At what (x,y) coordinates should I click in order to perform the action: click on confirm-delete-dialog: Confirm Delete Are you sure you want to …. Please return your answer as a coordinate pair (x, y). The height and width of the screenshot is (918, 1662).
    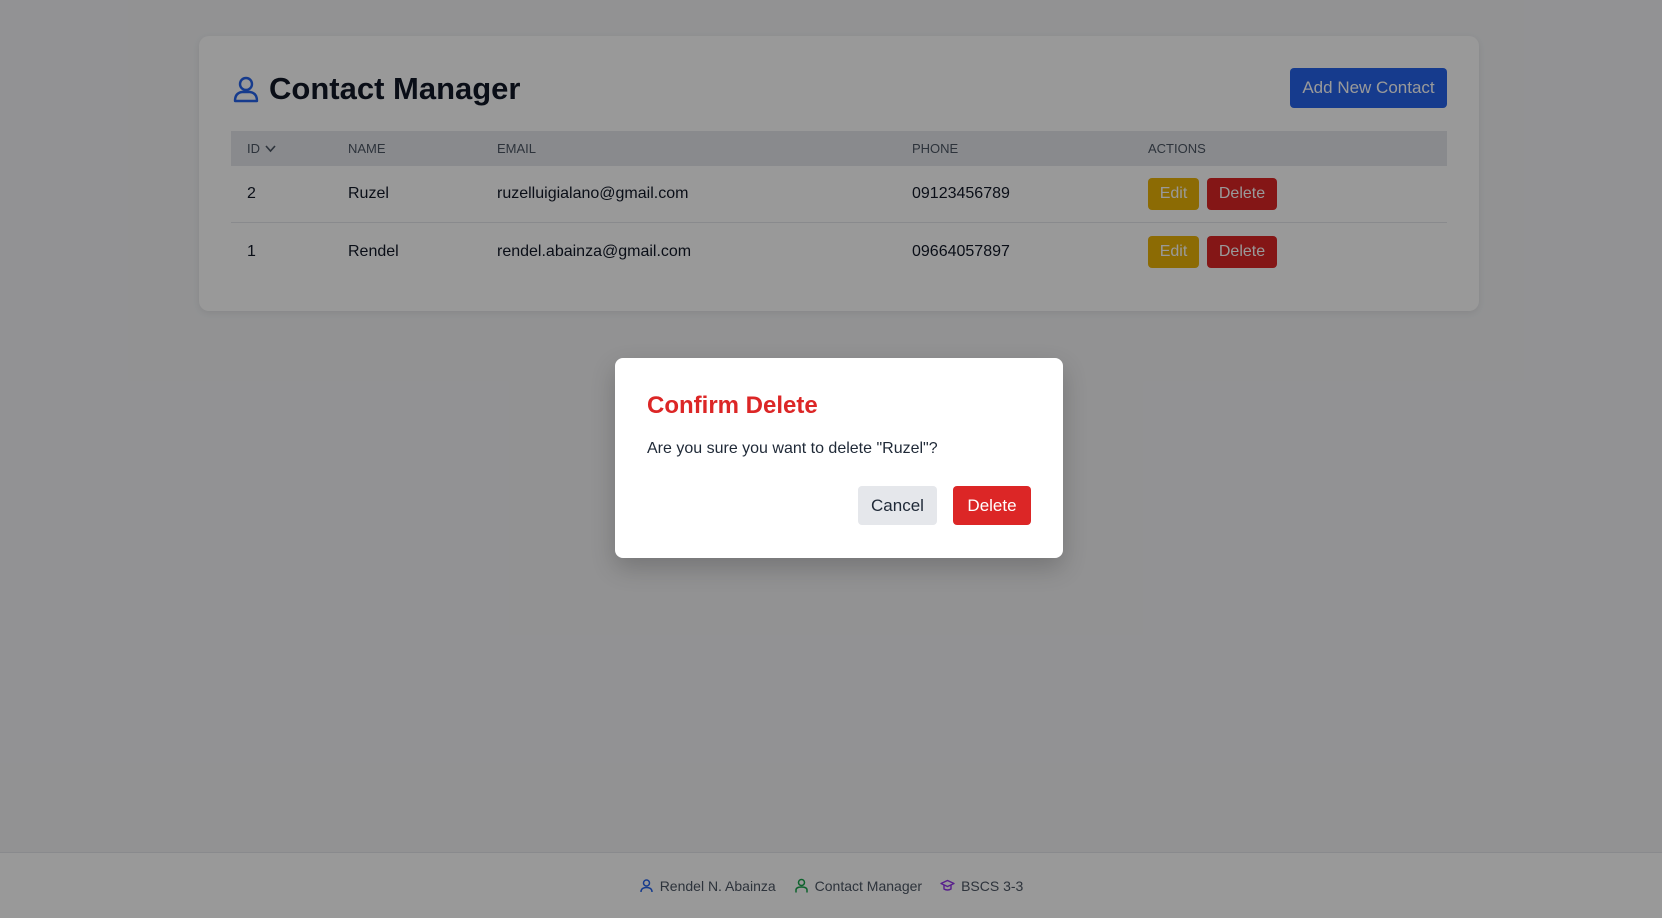
    Looking at the image, I should click on (839, 458).